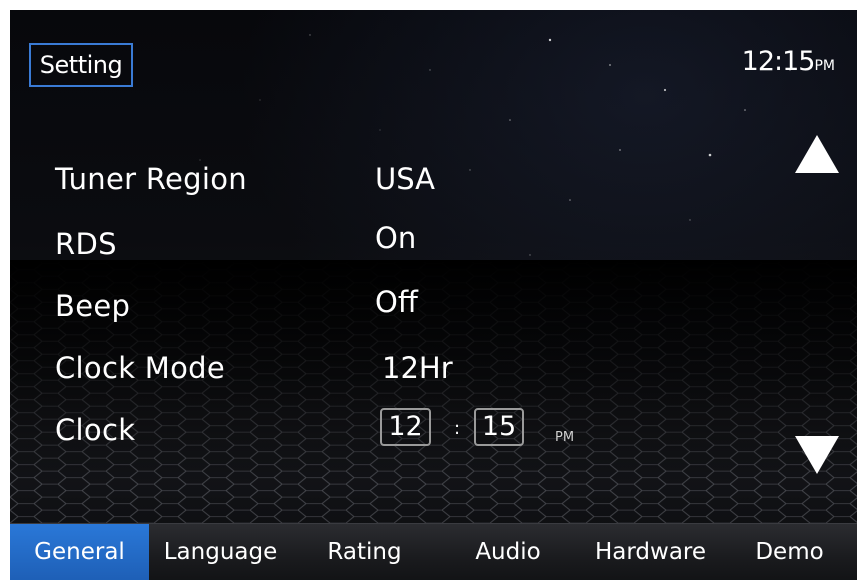 The height and width of the screenshot is (580, 867). I want to click on tab-general: General, so click(79, 552).